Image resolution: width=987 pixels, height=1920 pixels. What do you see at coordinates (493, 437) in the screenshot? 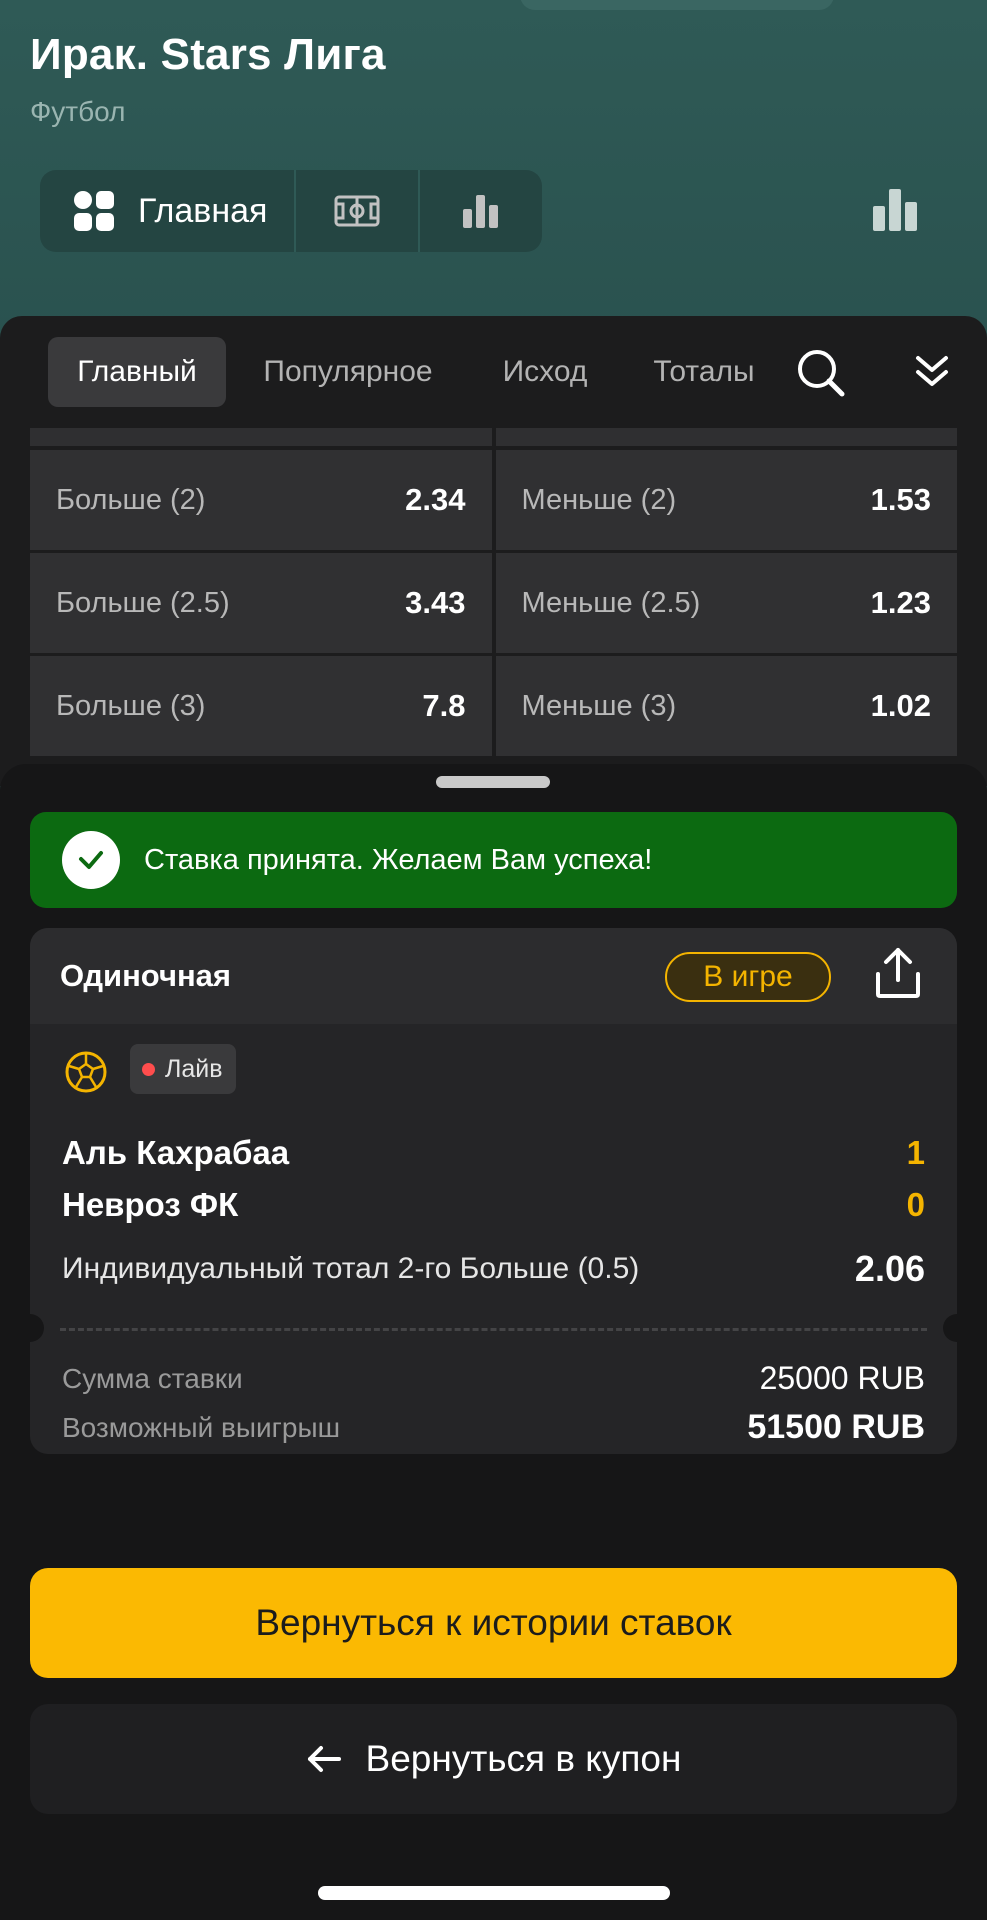
I see `odds-row-partial` at bounding box center [493, 437].